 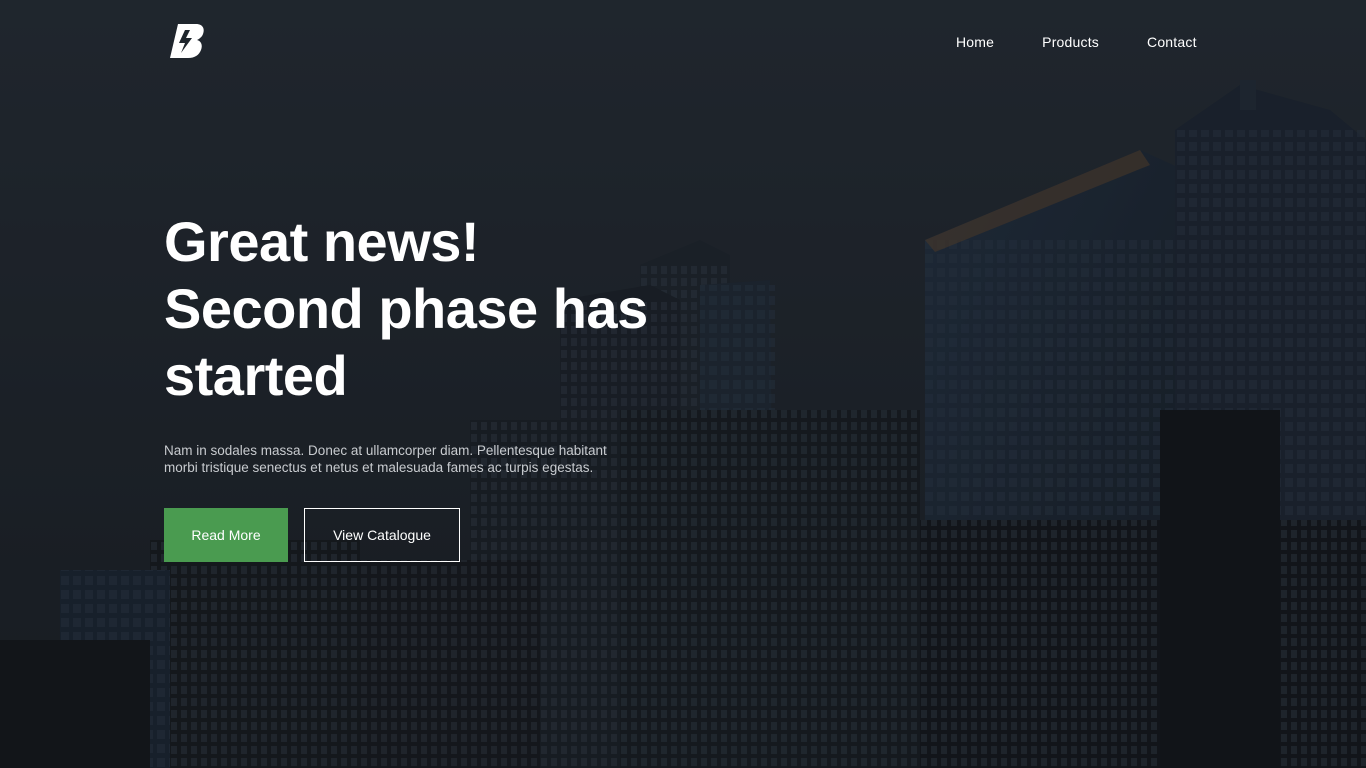 I want to click on read-more-button: Read More, so click(x=226, y=535).